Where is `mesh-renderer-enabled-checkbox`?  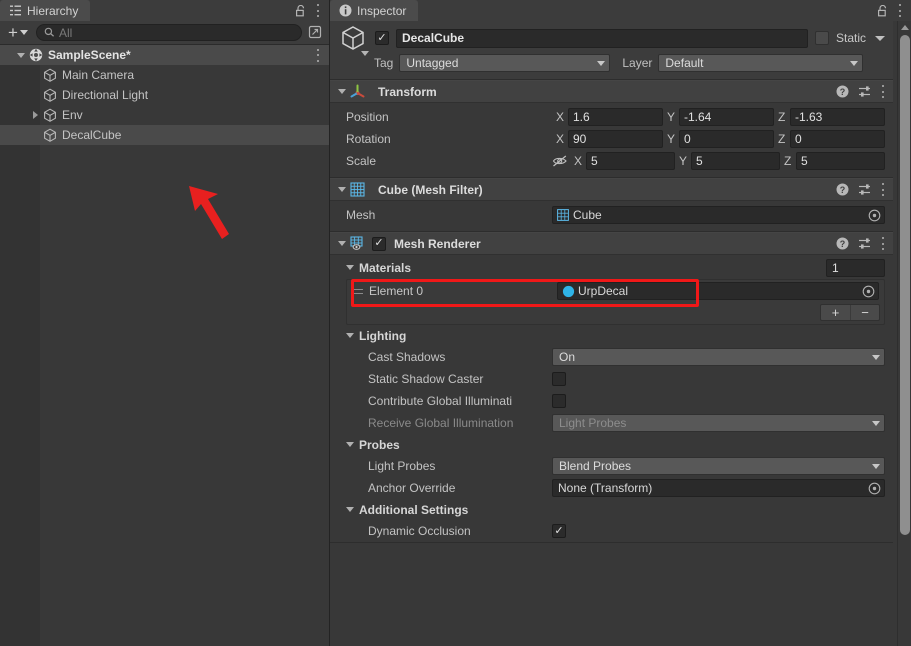
mesh-renderer-enabled-checkbox is located at coordinates (379, 243).